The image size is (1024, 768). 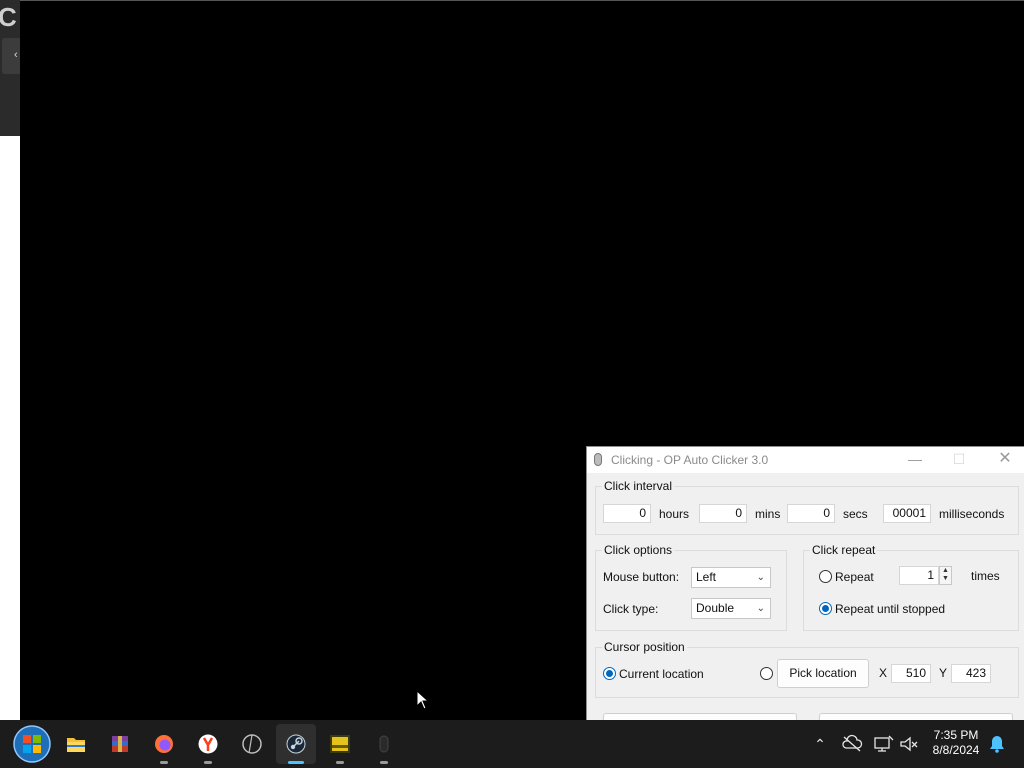 I want to click on taskbar-auto-clicker, so click(x=384, y=744).